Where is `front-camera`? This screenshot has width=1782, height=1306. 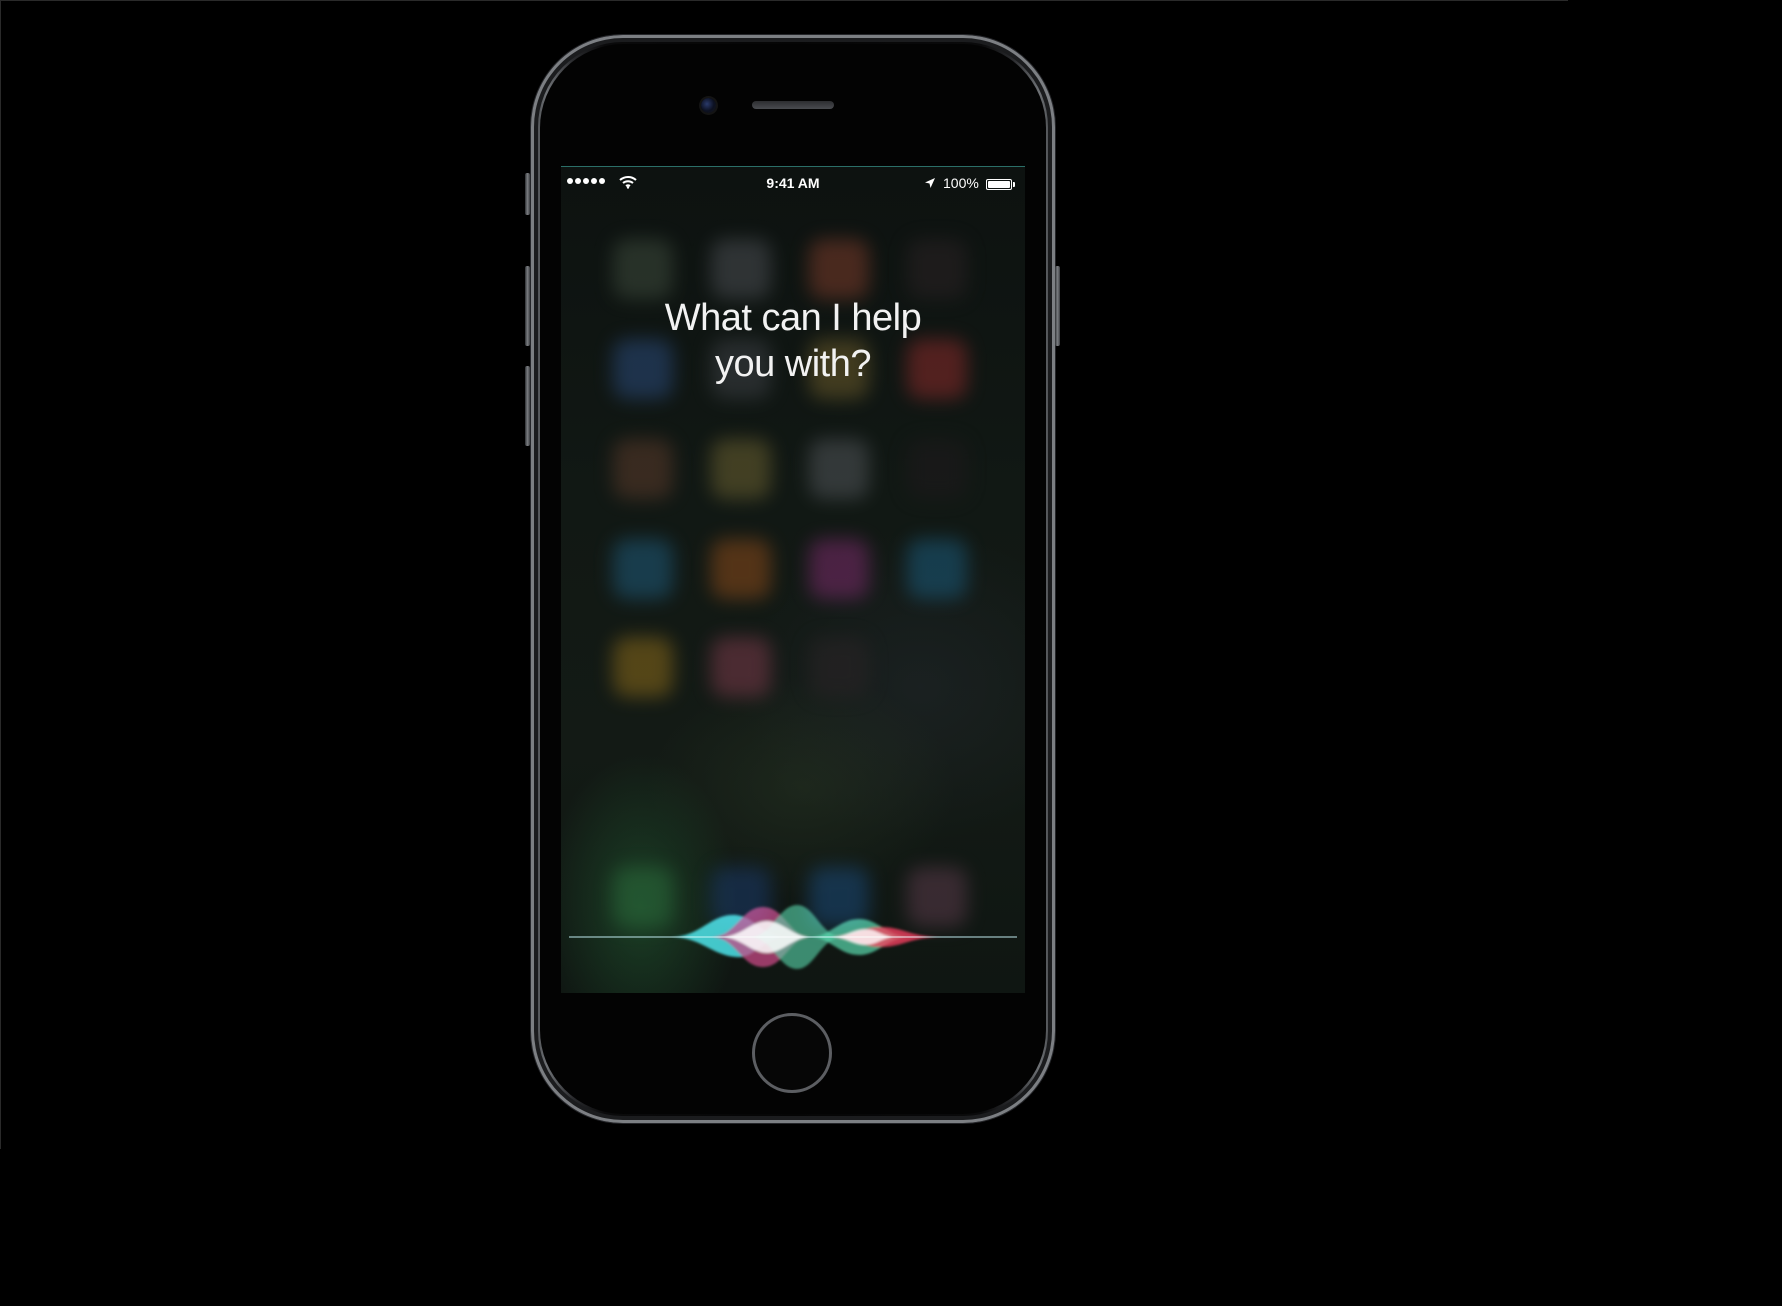
front-camera is located at coordinates (708, 105).